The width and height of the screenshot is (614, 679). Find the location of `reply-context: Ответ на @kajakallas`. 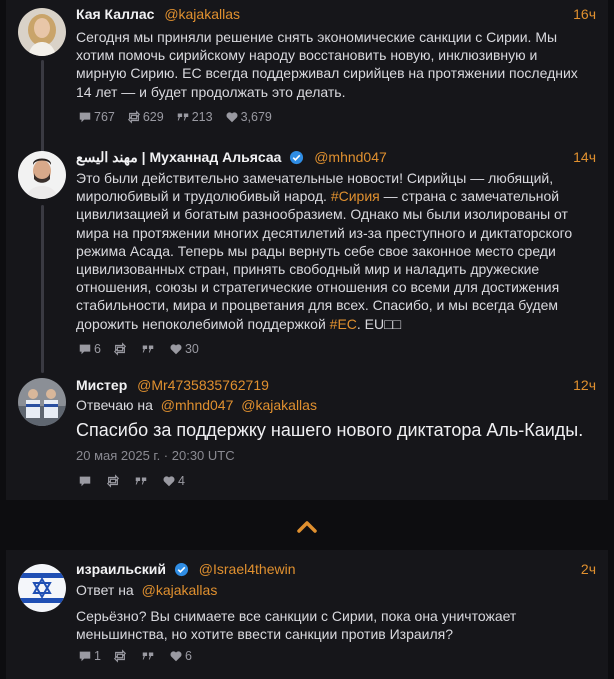

reply-context: Ответ на @kajakallas is located at coordinates (146, 590).